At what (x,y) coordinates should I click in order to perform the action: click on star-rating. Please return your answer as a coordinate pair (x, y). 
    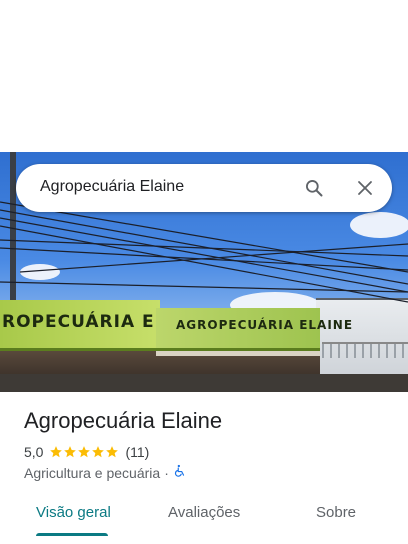
    Looking at the image, I should click on (84, 452).